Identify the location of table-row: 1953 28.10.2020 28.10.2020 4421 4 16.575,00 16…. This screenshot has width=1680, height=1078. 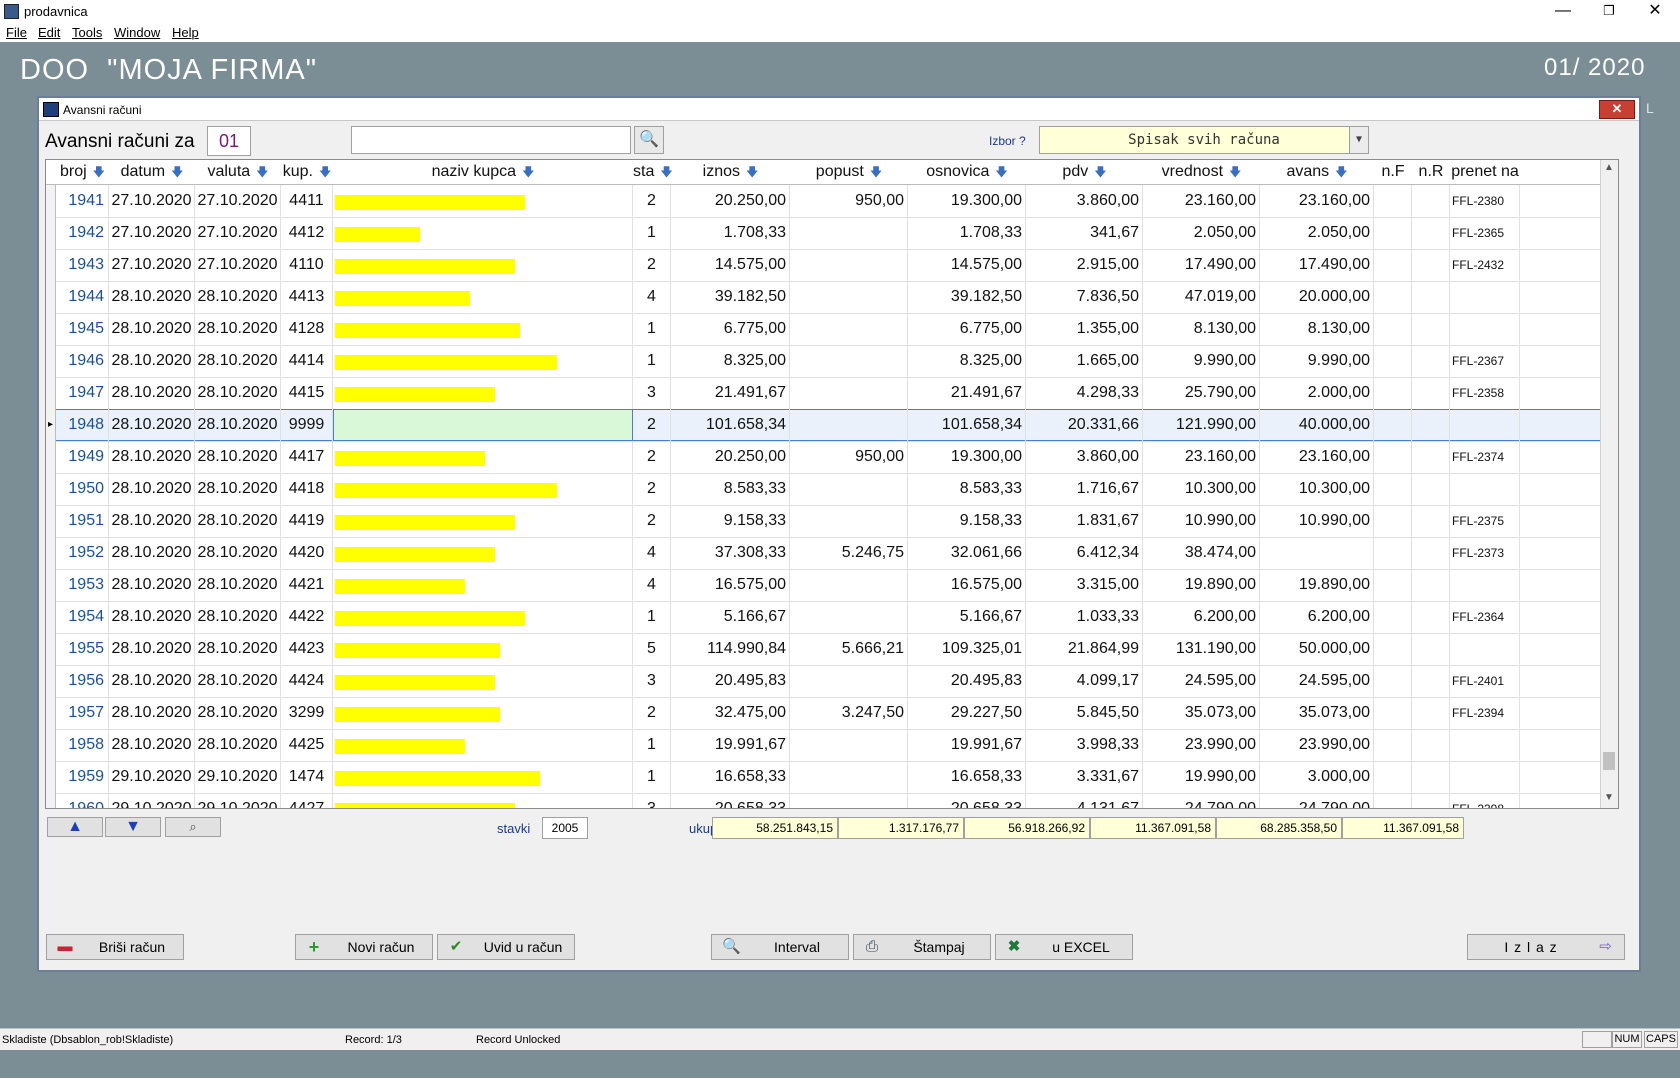
(832, 585).